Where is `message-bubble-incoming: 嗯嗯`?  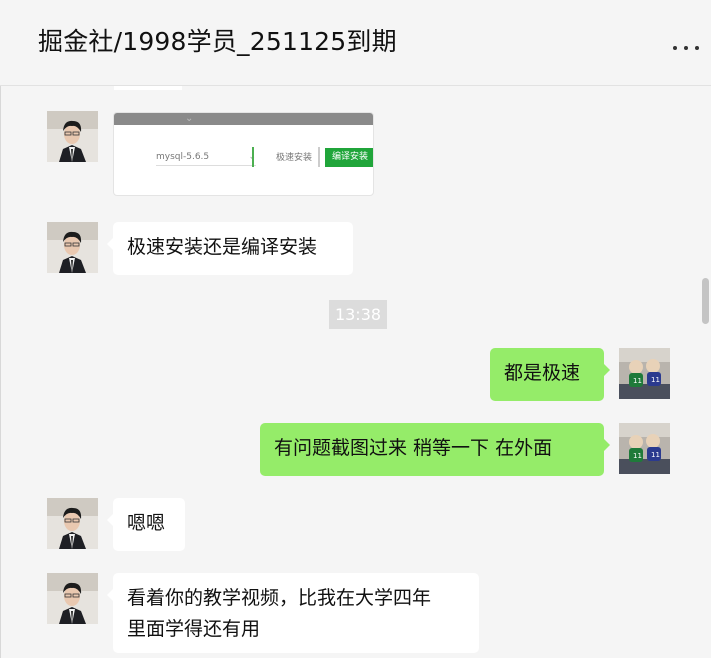 message-bubble-incoming: 嗯嗯 is located at coordinates (146, 524).